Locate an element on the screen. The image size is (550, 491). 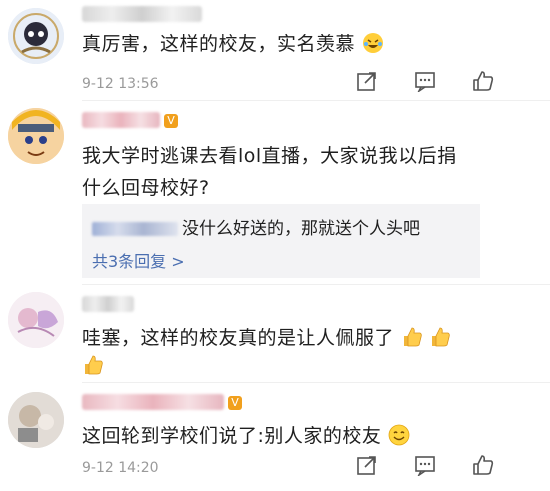
comment-text: 这回轮到学校们说了:别人家的校友 is located at coordinates (271, 438).